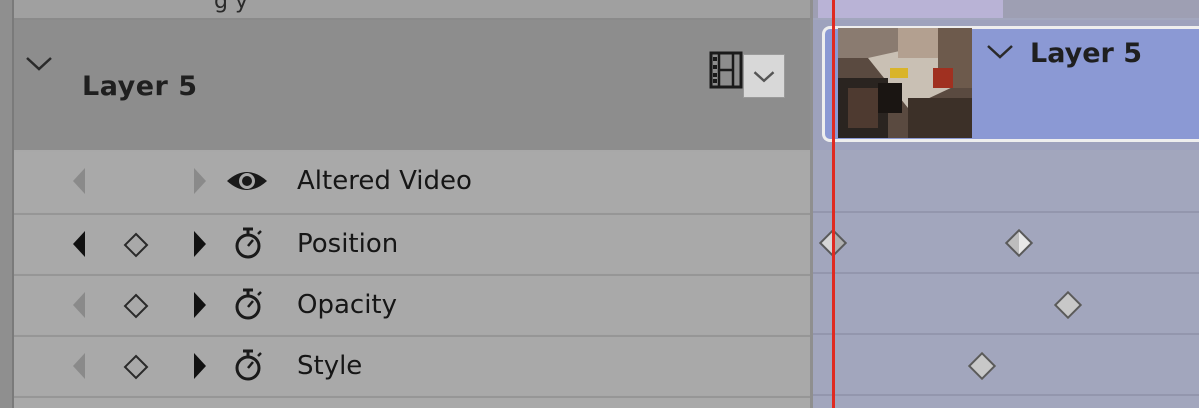  What do you see at coordinates (413, 402) in the screenshot?
I see `next-row` at bounding box center [413, 402].